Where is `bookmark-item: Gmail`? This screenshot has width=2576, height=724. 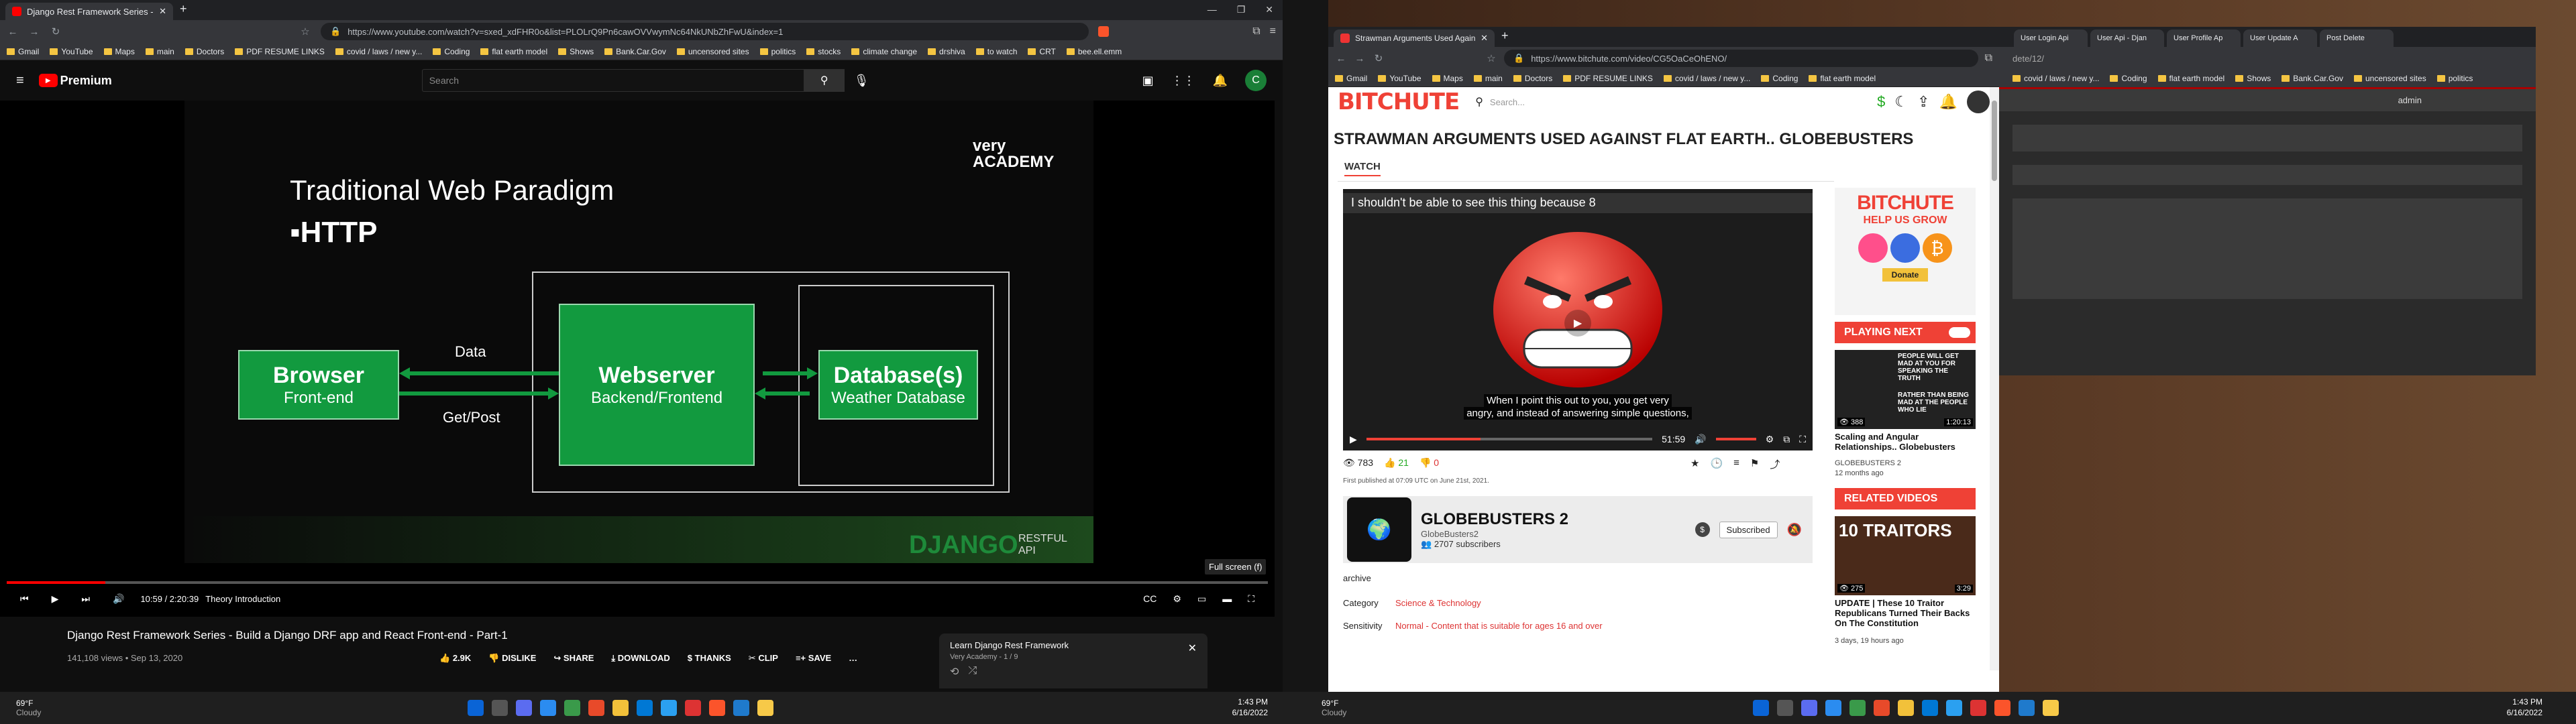
bookmark-item: Gmail is located at coordinates (23, 52).